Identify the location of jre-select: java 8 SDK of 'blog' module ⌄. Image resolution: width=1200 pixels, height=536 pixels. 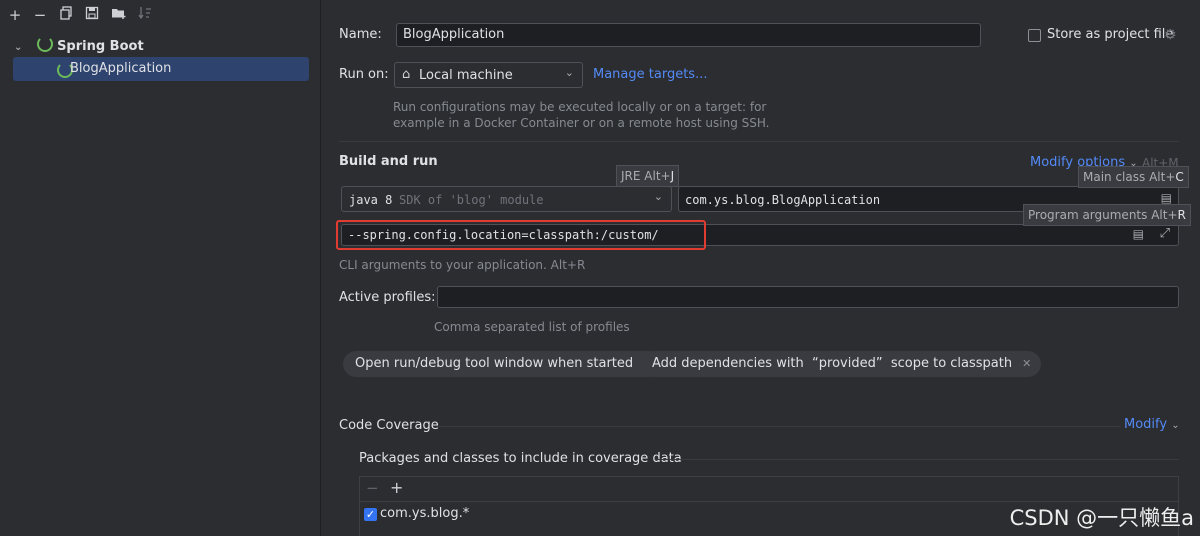
(506, 199).